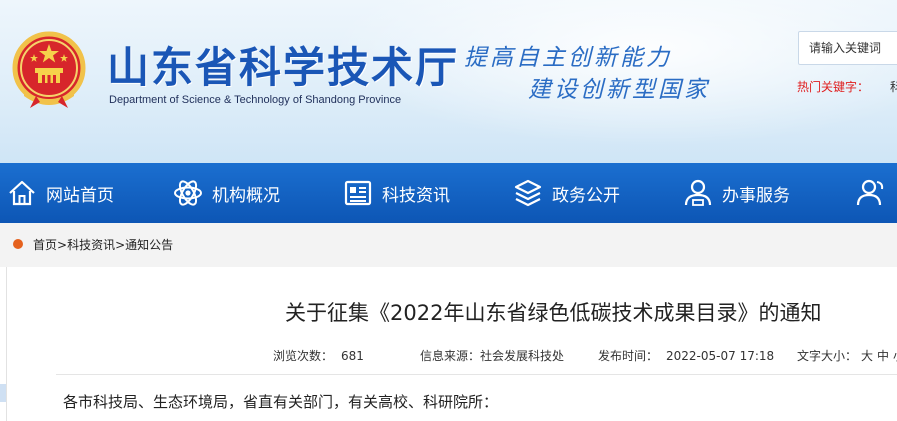  Describe the element at coordinates (416, 195) in the screenshot. I see `nav-item-label: 科技资讯` at that location.